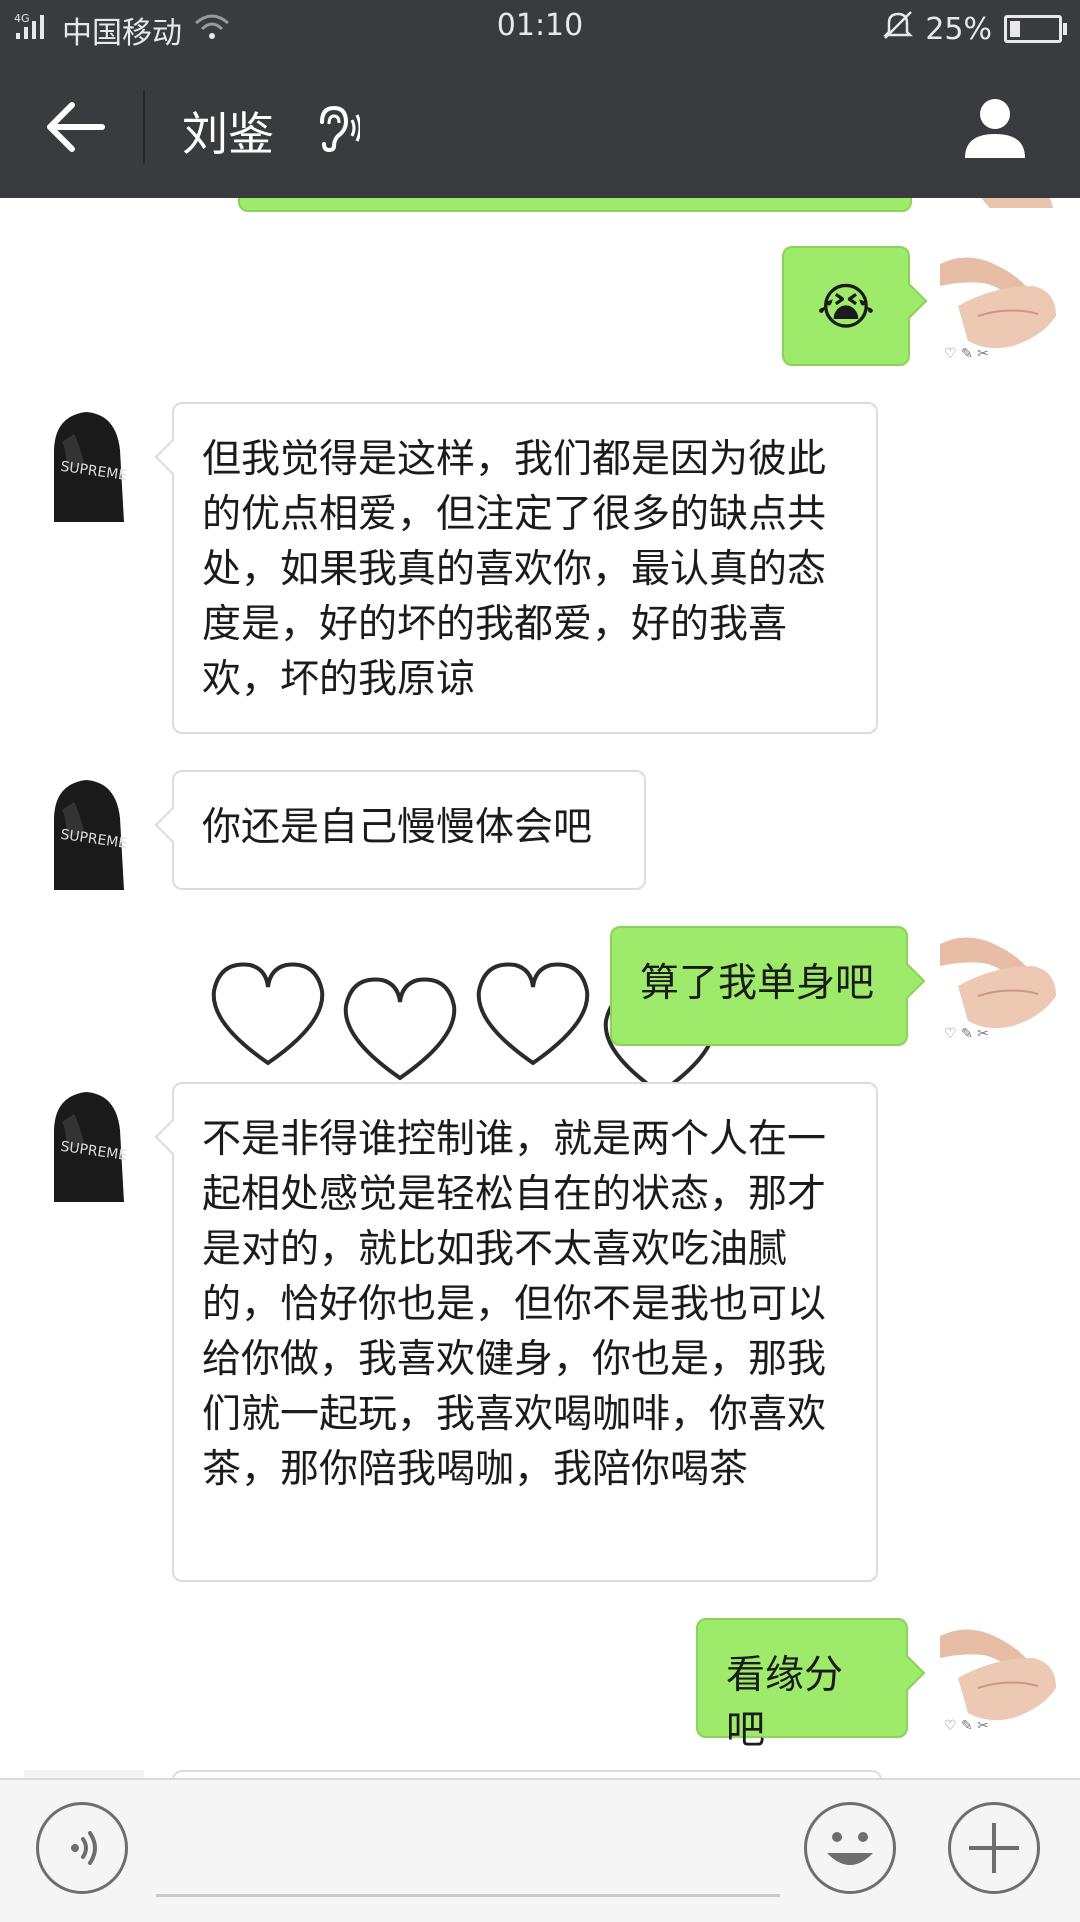 The image size is (1080, 1922). I want to click on bell-muted-icon, so click(898, 29).